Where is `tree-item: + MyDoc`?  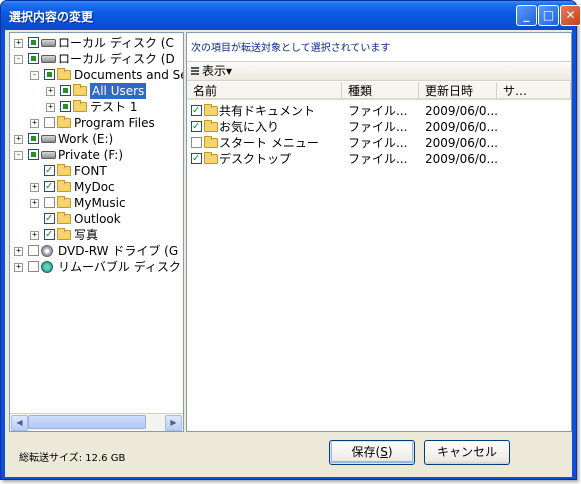 tree-item: + MyDoc is located at coordinates (96, 187).